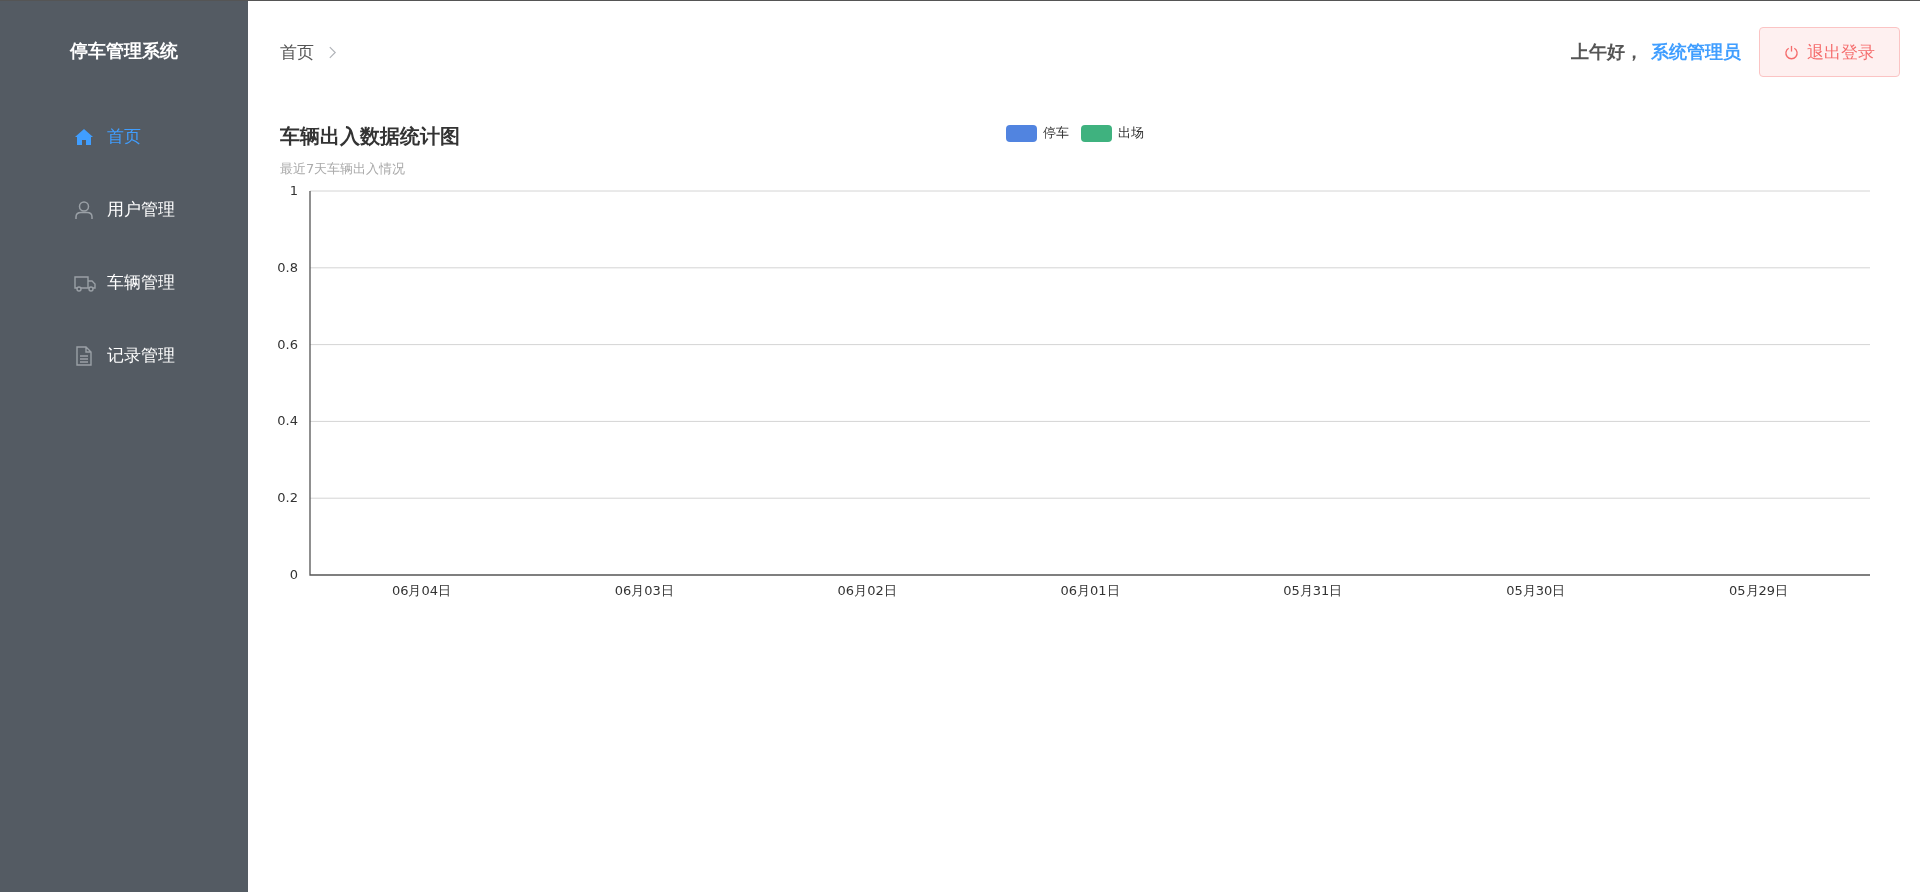 The image size is (1920, 892). What do you see at coordinates (297, 52) in the screenshot?
I see `breadcrumb-link: 首页` at bounding box center [297, 52].